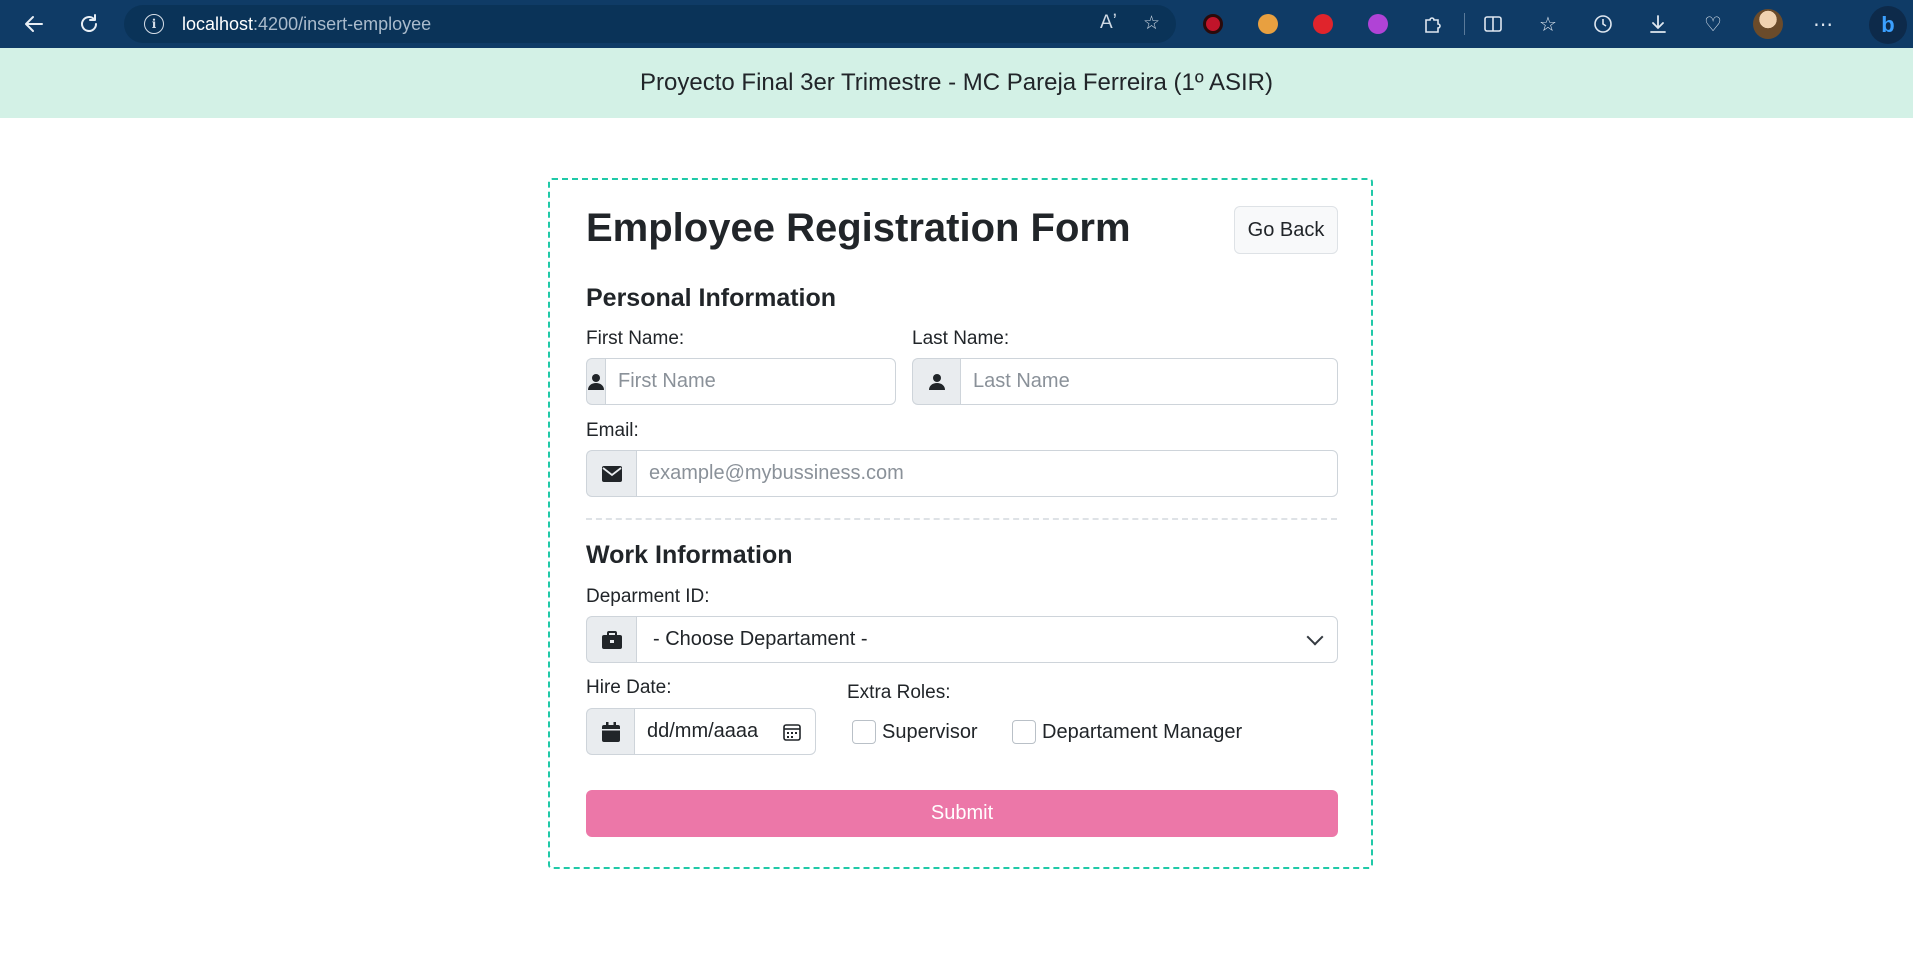  I want to click on address-bar: i localhost:4200/insert-employee Aʼ ☆, so click(650, 24).